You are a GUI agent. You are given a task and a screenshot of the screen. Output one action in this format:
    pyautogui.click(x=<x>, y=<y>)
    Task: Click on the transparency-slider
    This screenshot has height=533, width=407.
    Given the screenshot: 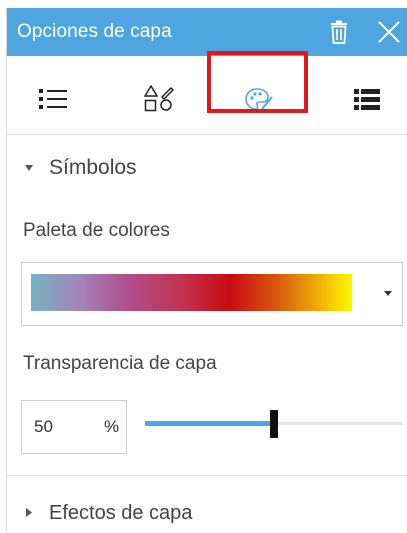 What is the action you would take?
    pyautogui.click(x=274, y=425)
    